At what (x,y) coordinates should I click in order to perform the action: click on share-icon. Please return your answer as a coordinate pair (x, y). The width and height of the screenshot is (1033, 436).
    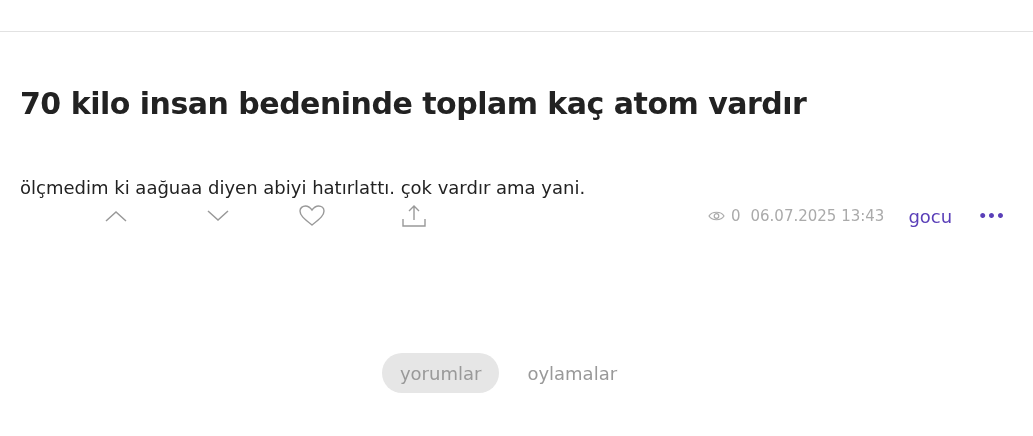
    Looking at the image, I should click on (414, 216).